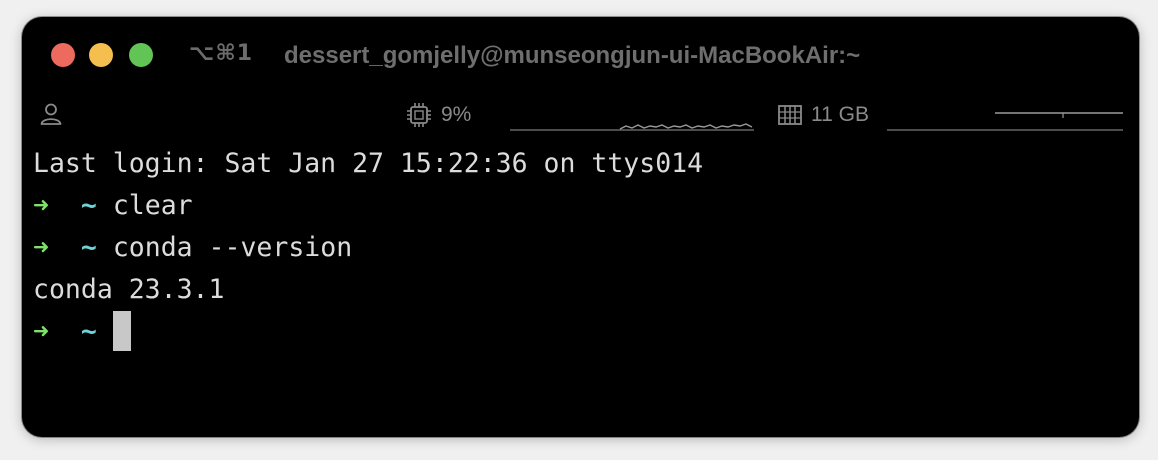 Image resolution: width=1158 pixels, height=460 pixels. I want to click on cpu-chip-icon, so click(419, 117).